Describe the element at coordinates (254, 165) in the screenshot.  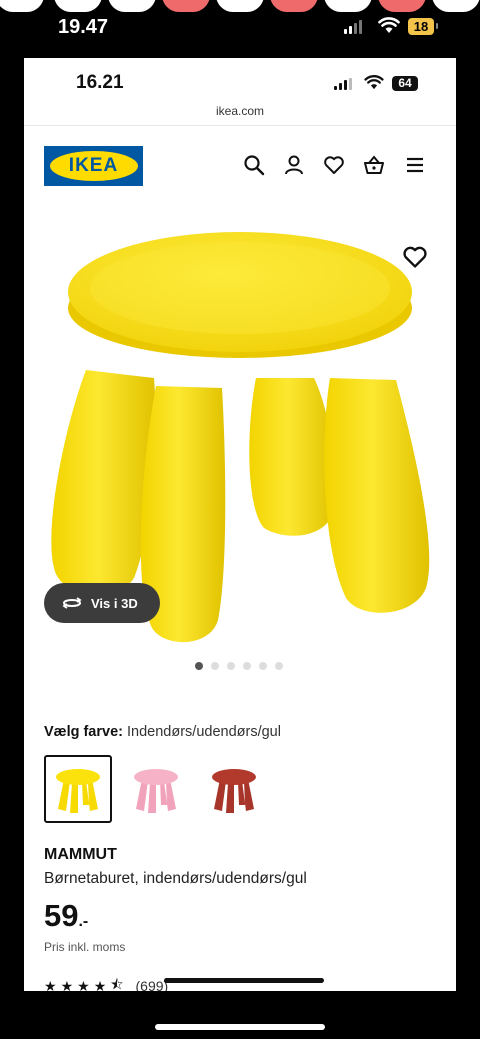
I see `search-icon` at that location.